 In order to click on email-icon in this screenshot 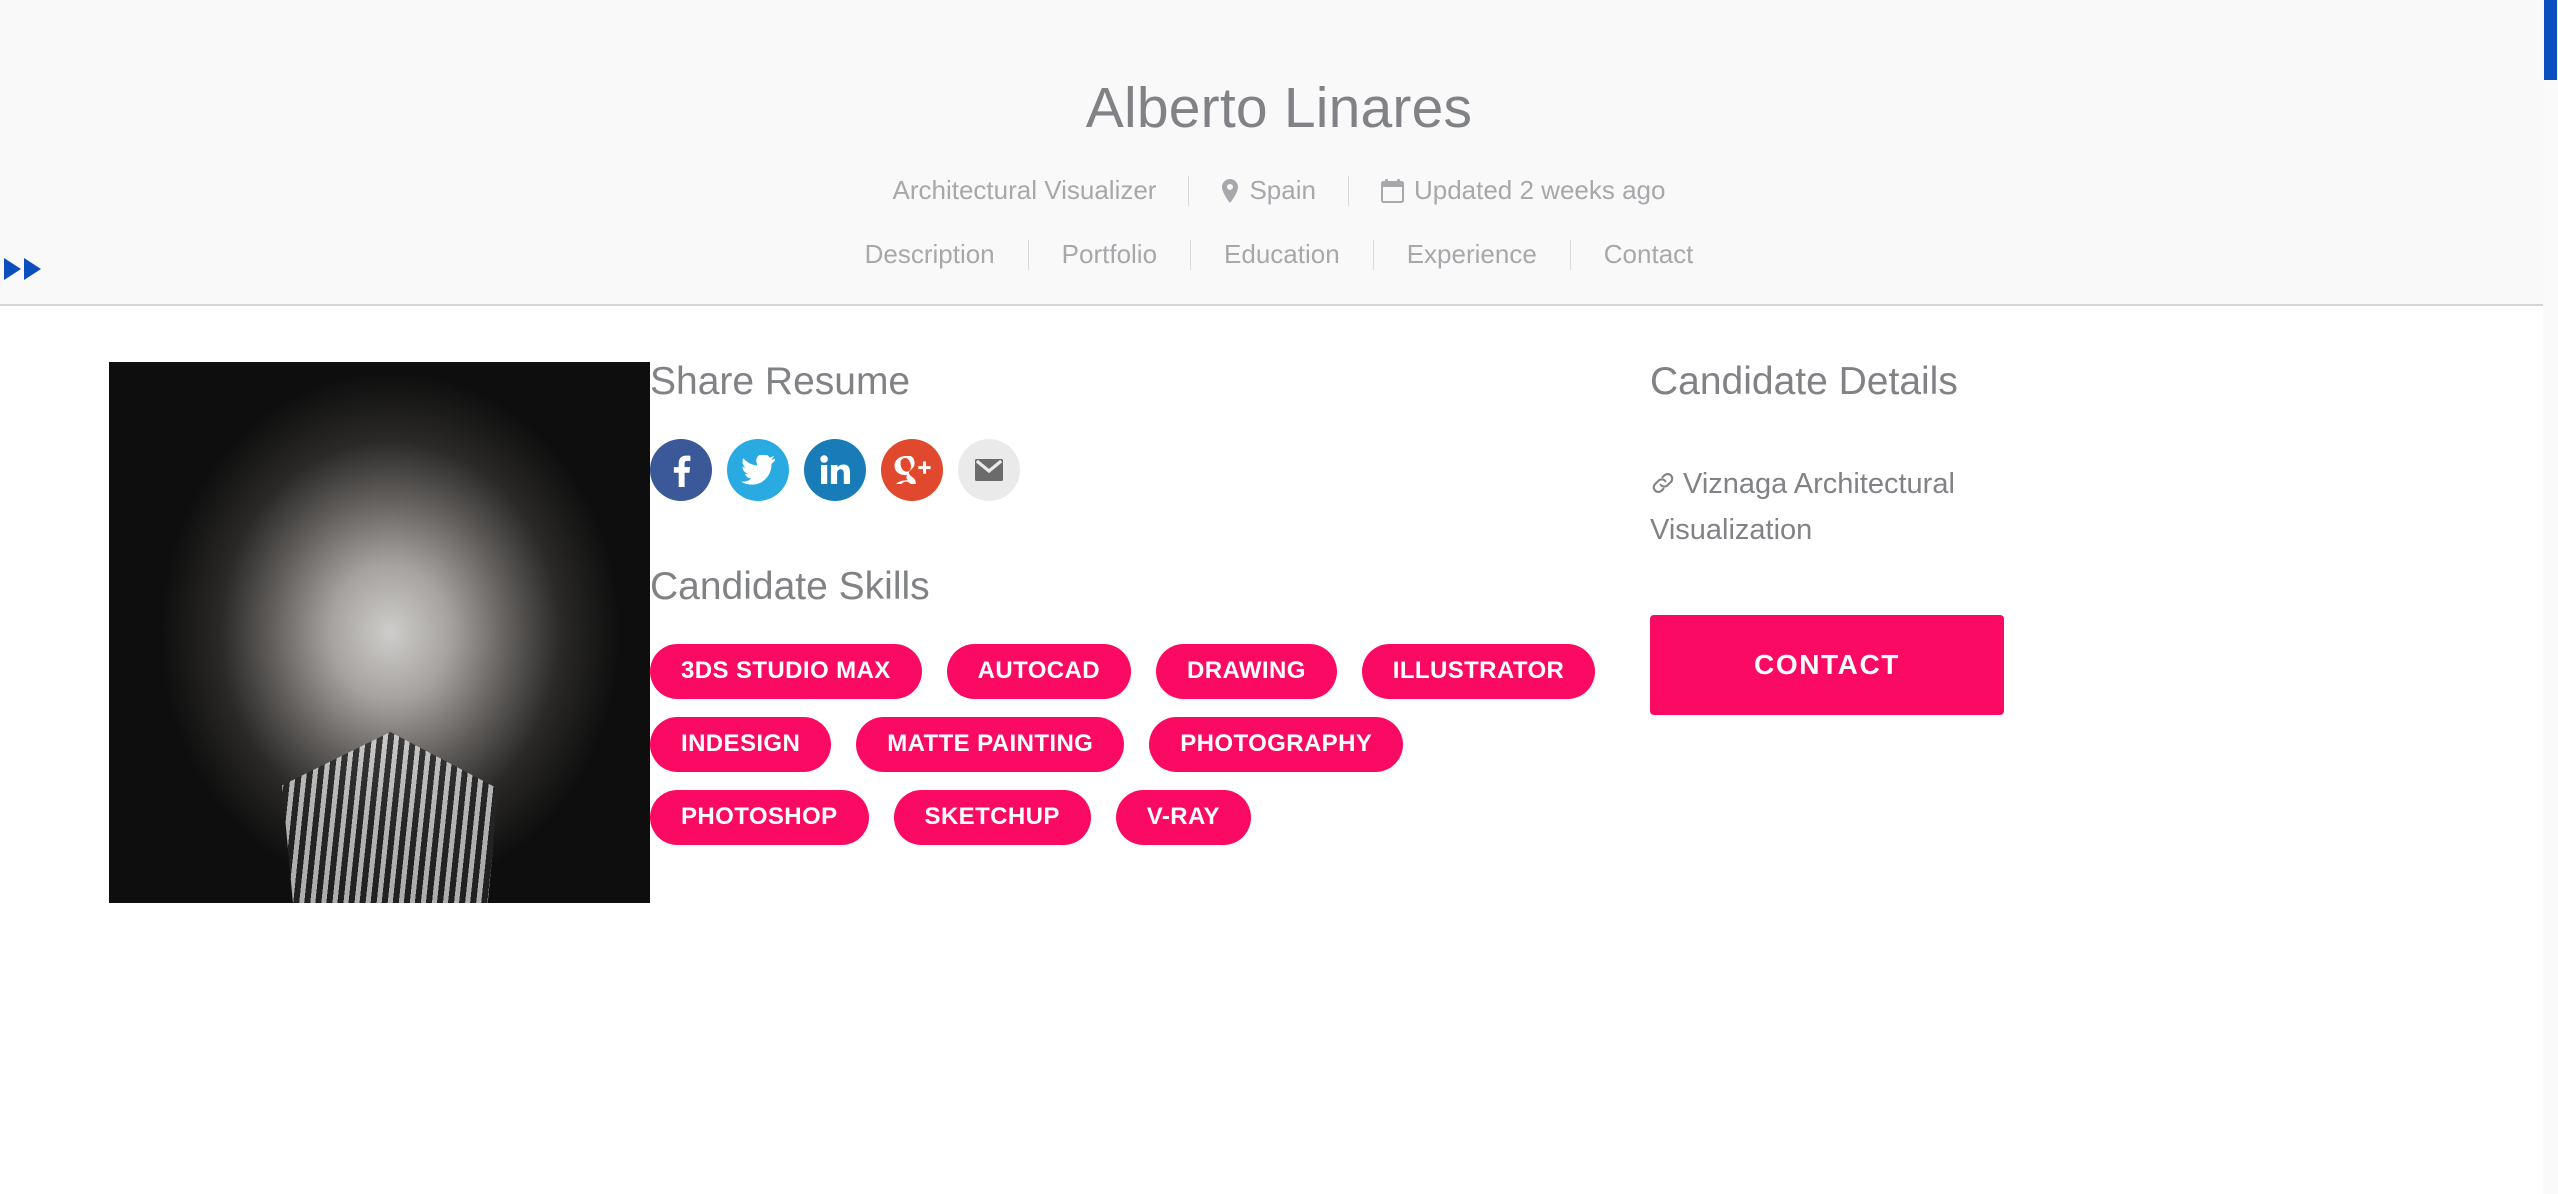, I will do `click(989, 470)`.